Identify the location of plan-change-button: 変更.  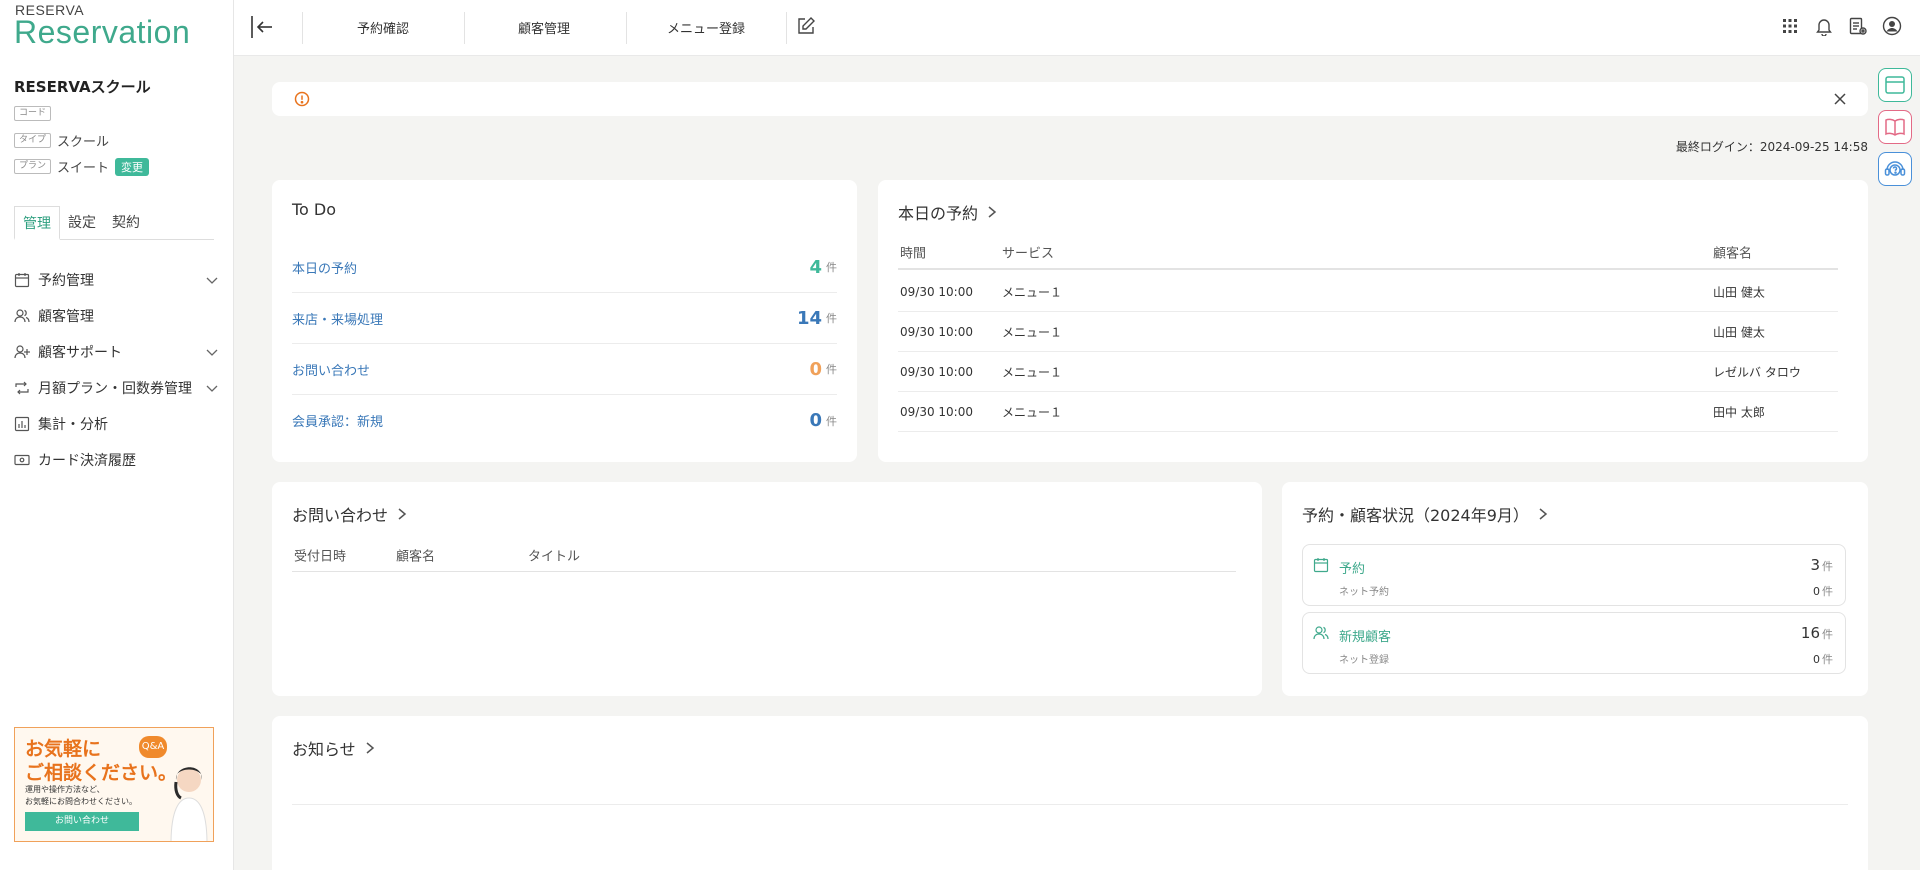
(132, 166).